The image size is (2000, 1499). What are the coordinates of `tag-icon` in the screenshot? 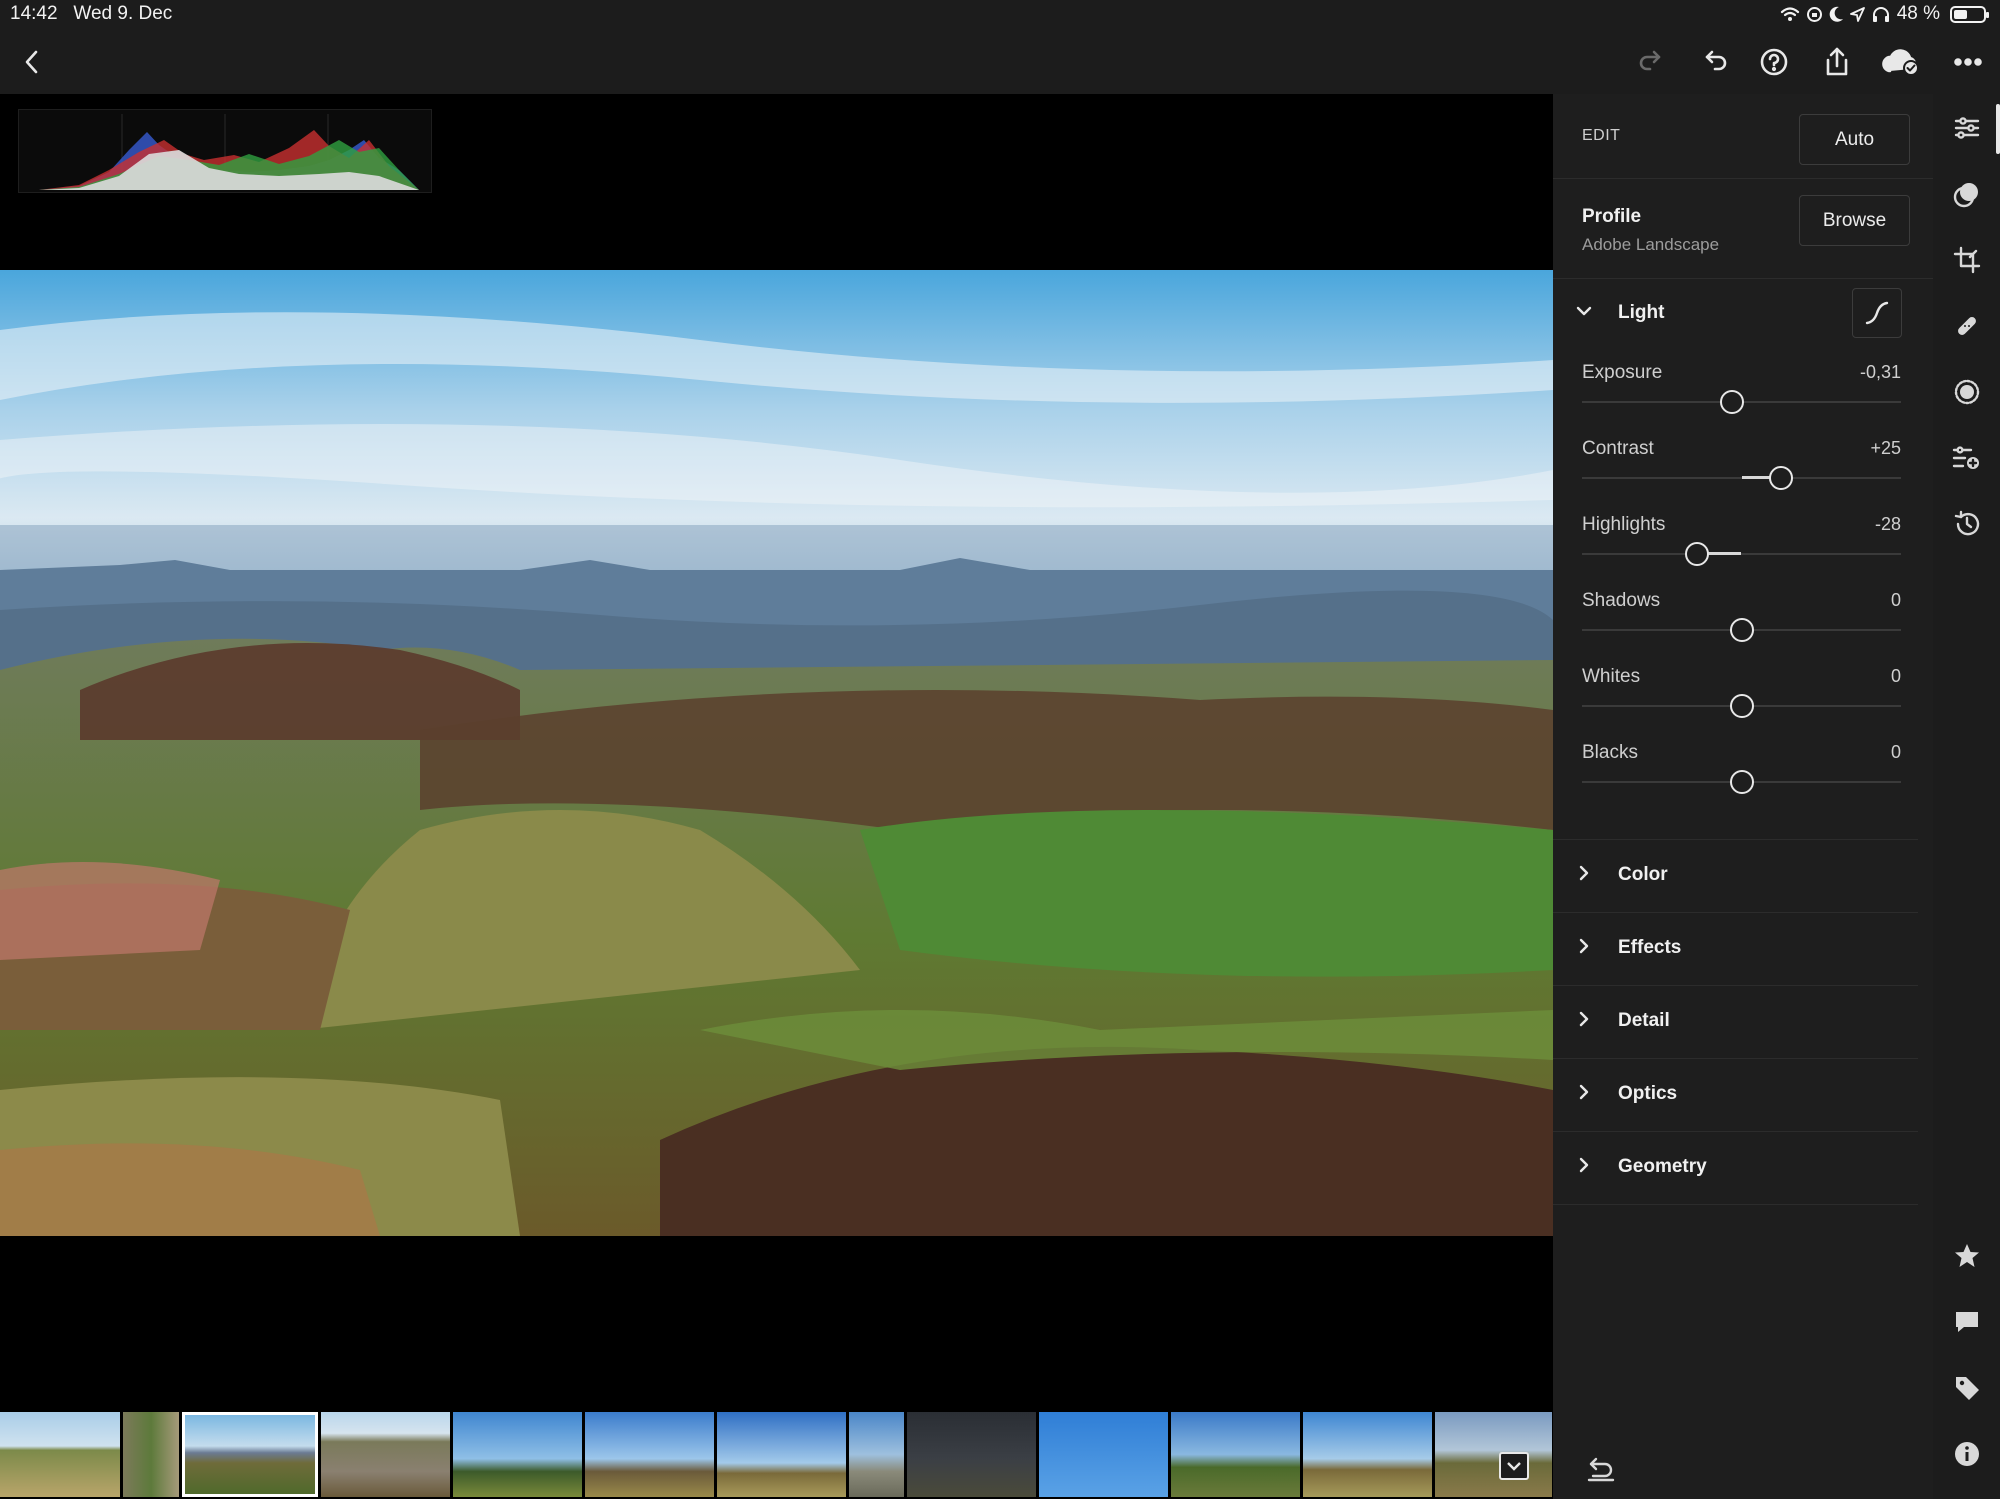 It's located at (1967, 1388).